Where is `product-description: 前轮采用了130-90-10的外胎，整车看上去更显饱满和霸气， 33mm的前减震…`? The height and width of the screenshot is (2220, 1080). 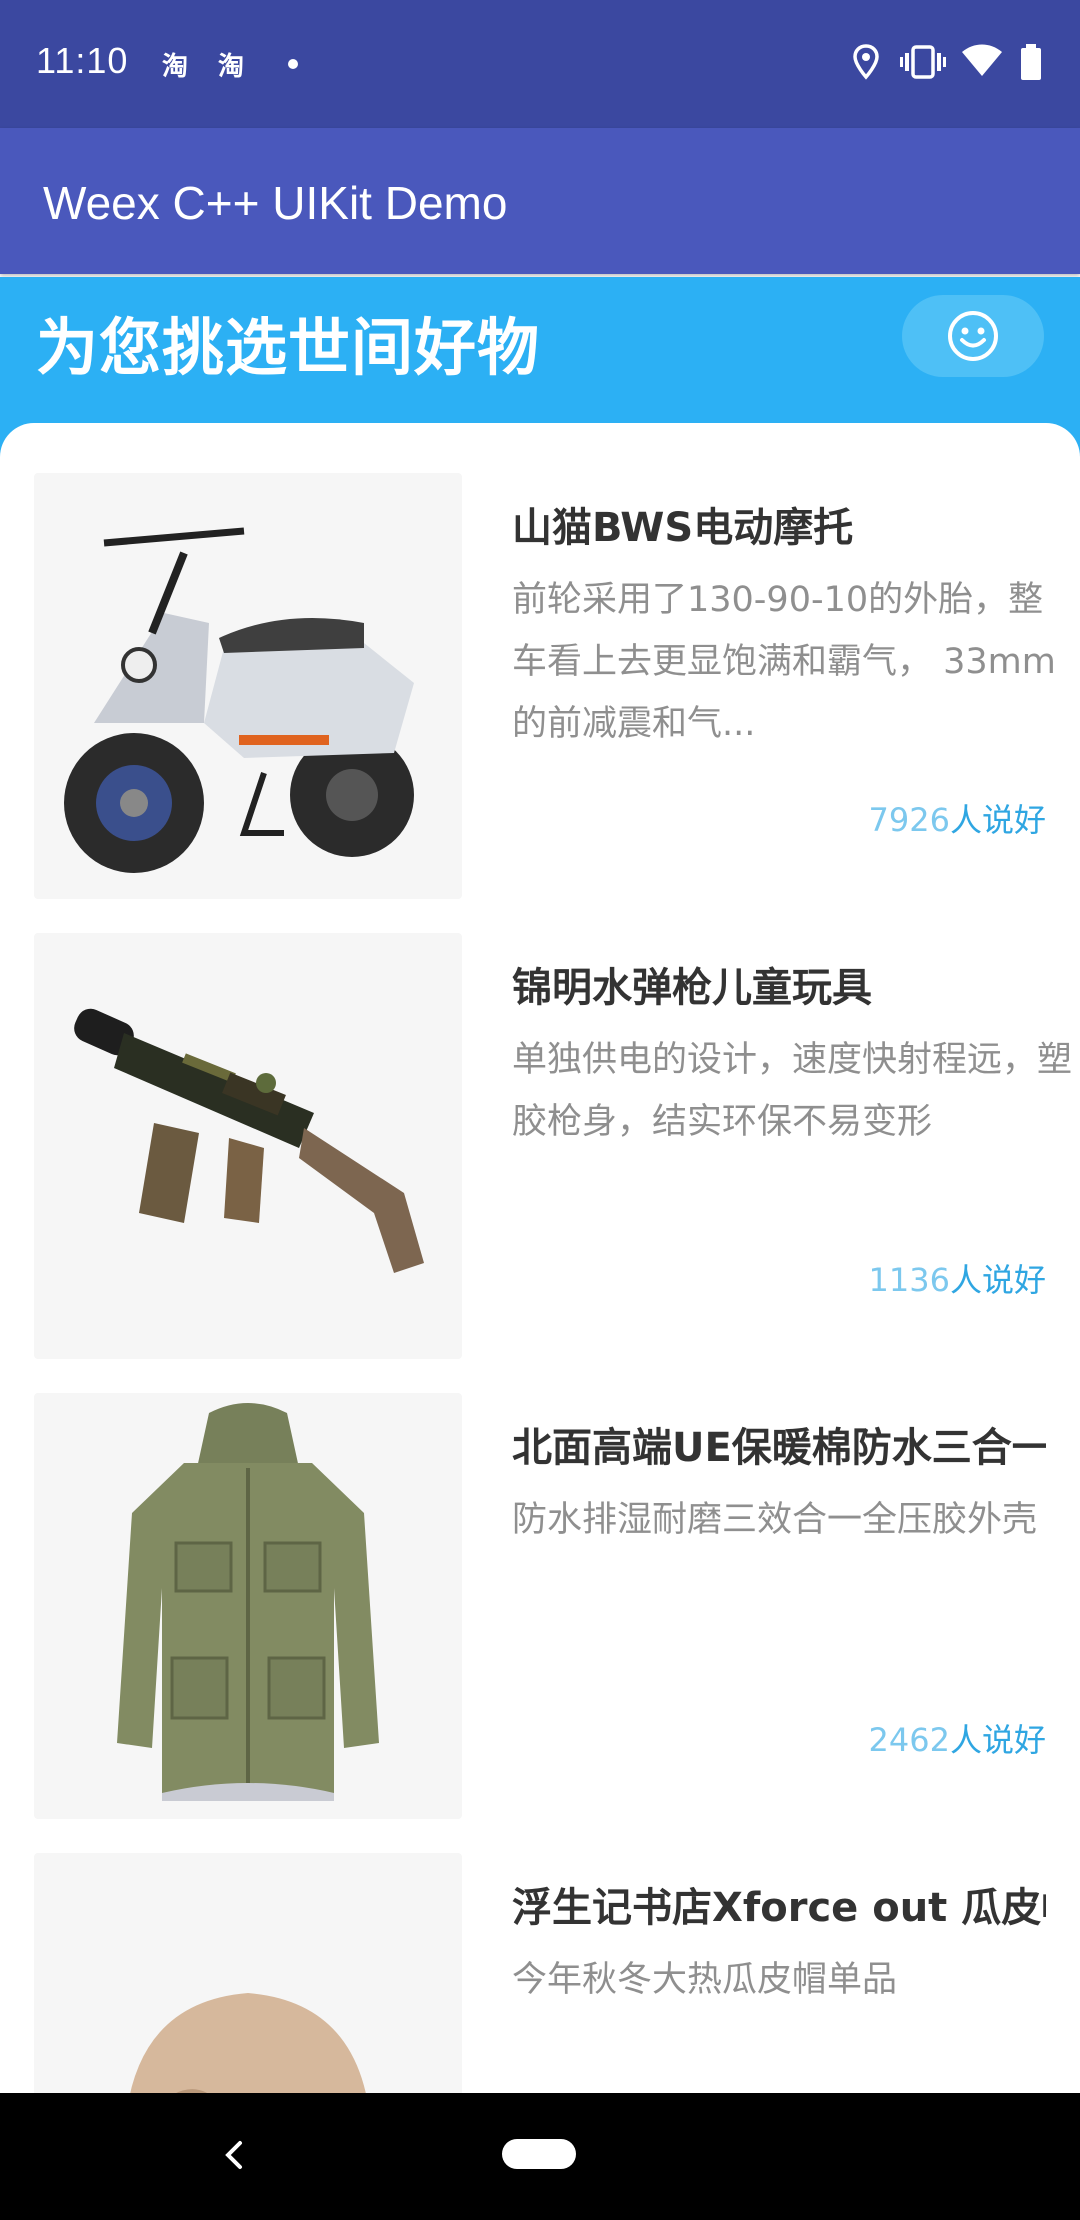
product-description: 前轮采用了130-90-10的外胎，整车看上去更显饱满和霸气， 33mm的前减震… is located at coordinates (784, 662).